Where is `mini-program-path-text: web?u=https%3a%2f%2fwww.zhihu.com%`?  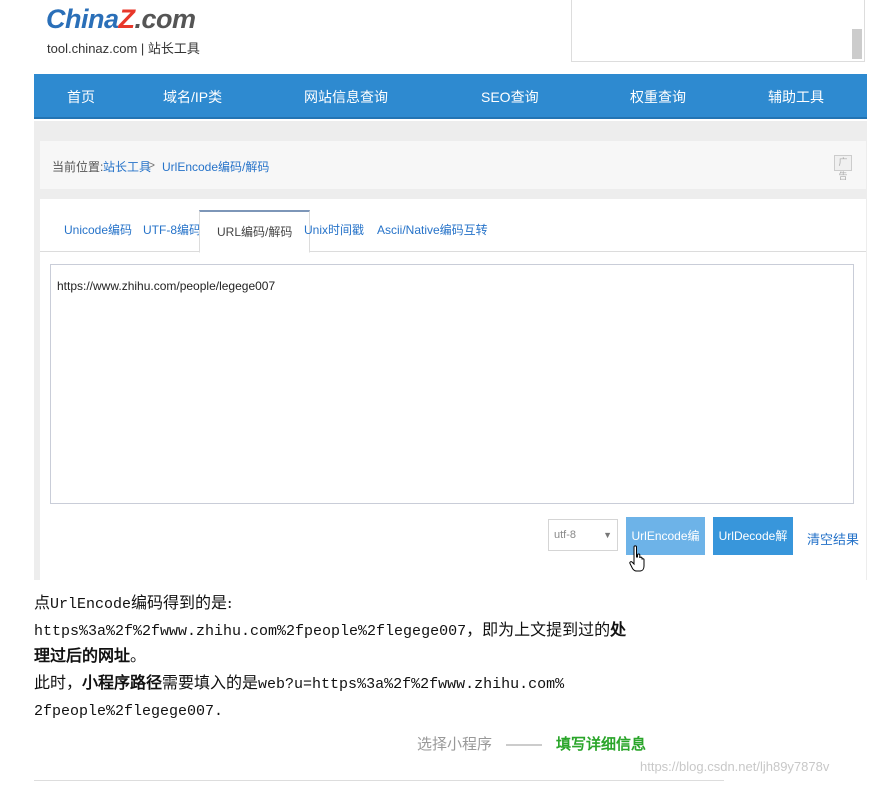 mini-program-path-text: web?u=https%3a%2f%2fwww.zhihu.com% is located at coordinates (411, 684).